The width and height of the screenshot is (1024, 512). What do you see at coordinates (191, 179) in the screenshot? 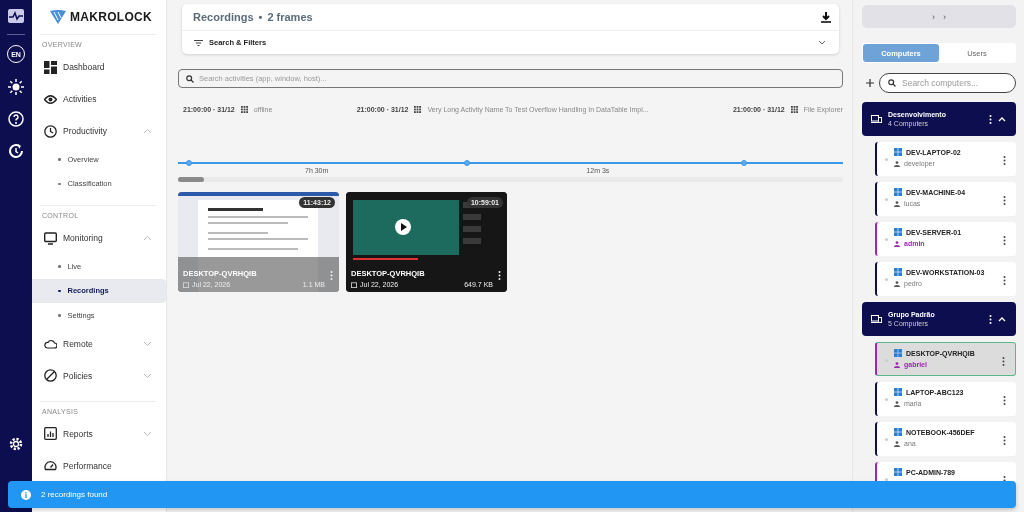
I see `scrollbar-thumb` at bounding box center [191, 179].